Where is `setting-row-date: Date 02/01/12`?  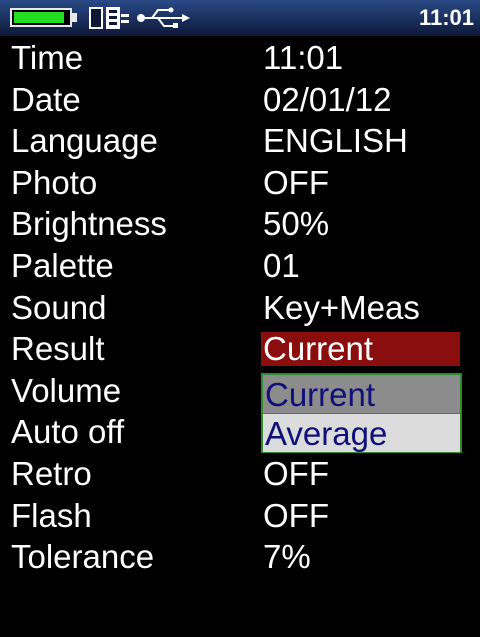
setting-row-date: Date 02/01/12 is located at coordinates (240, 100).